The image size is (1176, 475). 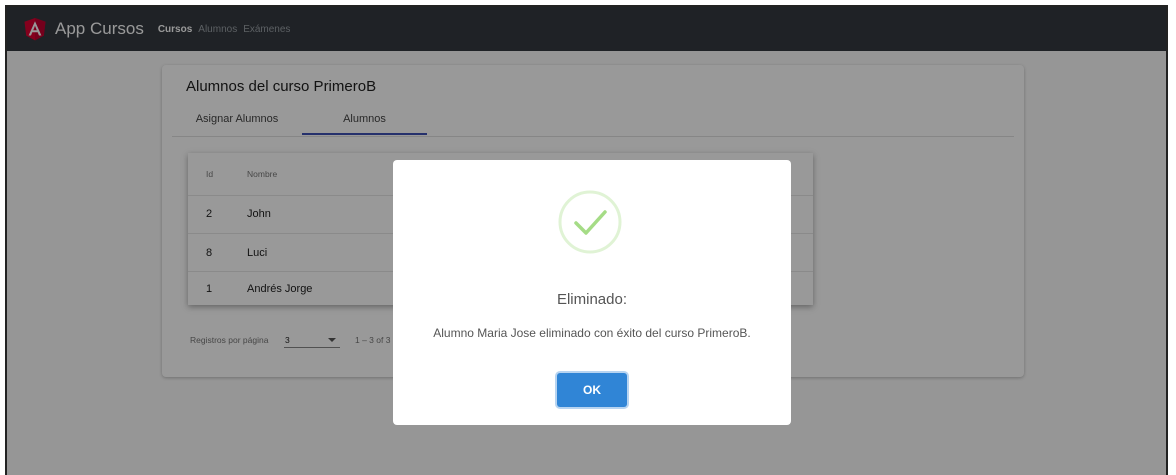 What do you see at coordinates (590, 222) in the screenshot?
I see `check-icon` at bounding box center [590, 222].